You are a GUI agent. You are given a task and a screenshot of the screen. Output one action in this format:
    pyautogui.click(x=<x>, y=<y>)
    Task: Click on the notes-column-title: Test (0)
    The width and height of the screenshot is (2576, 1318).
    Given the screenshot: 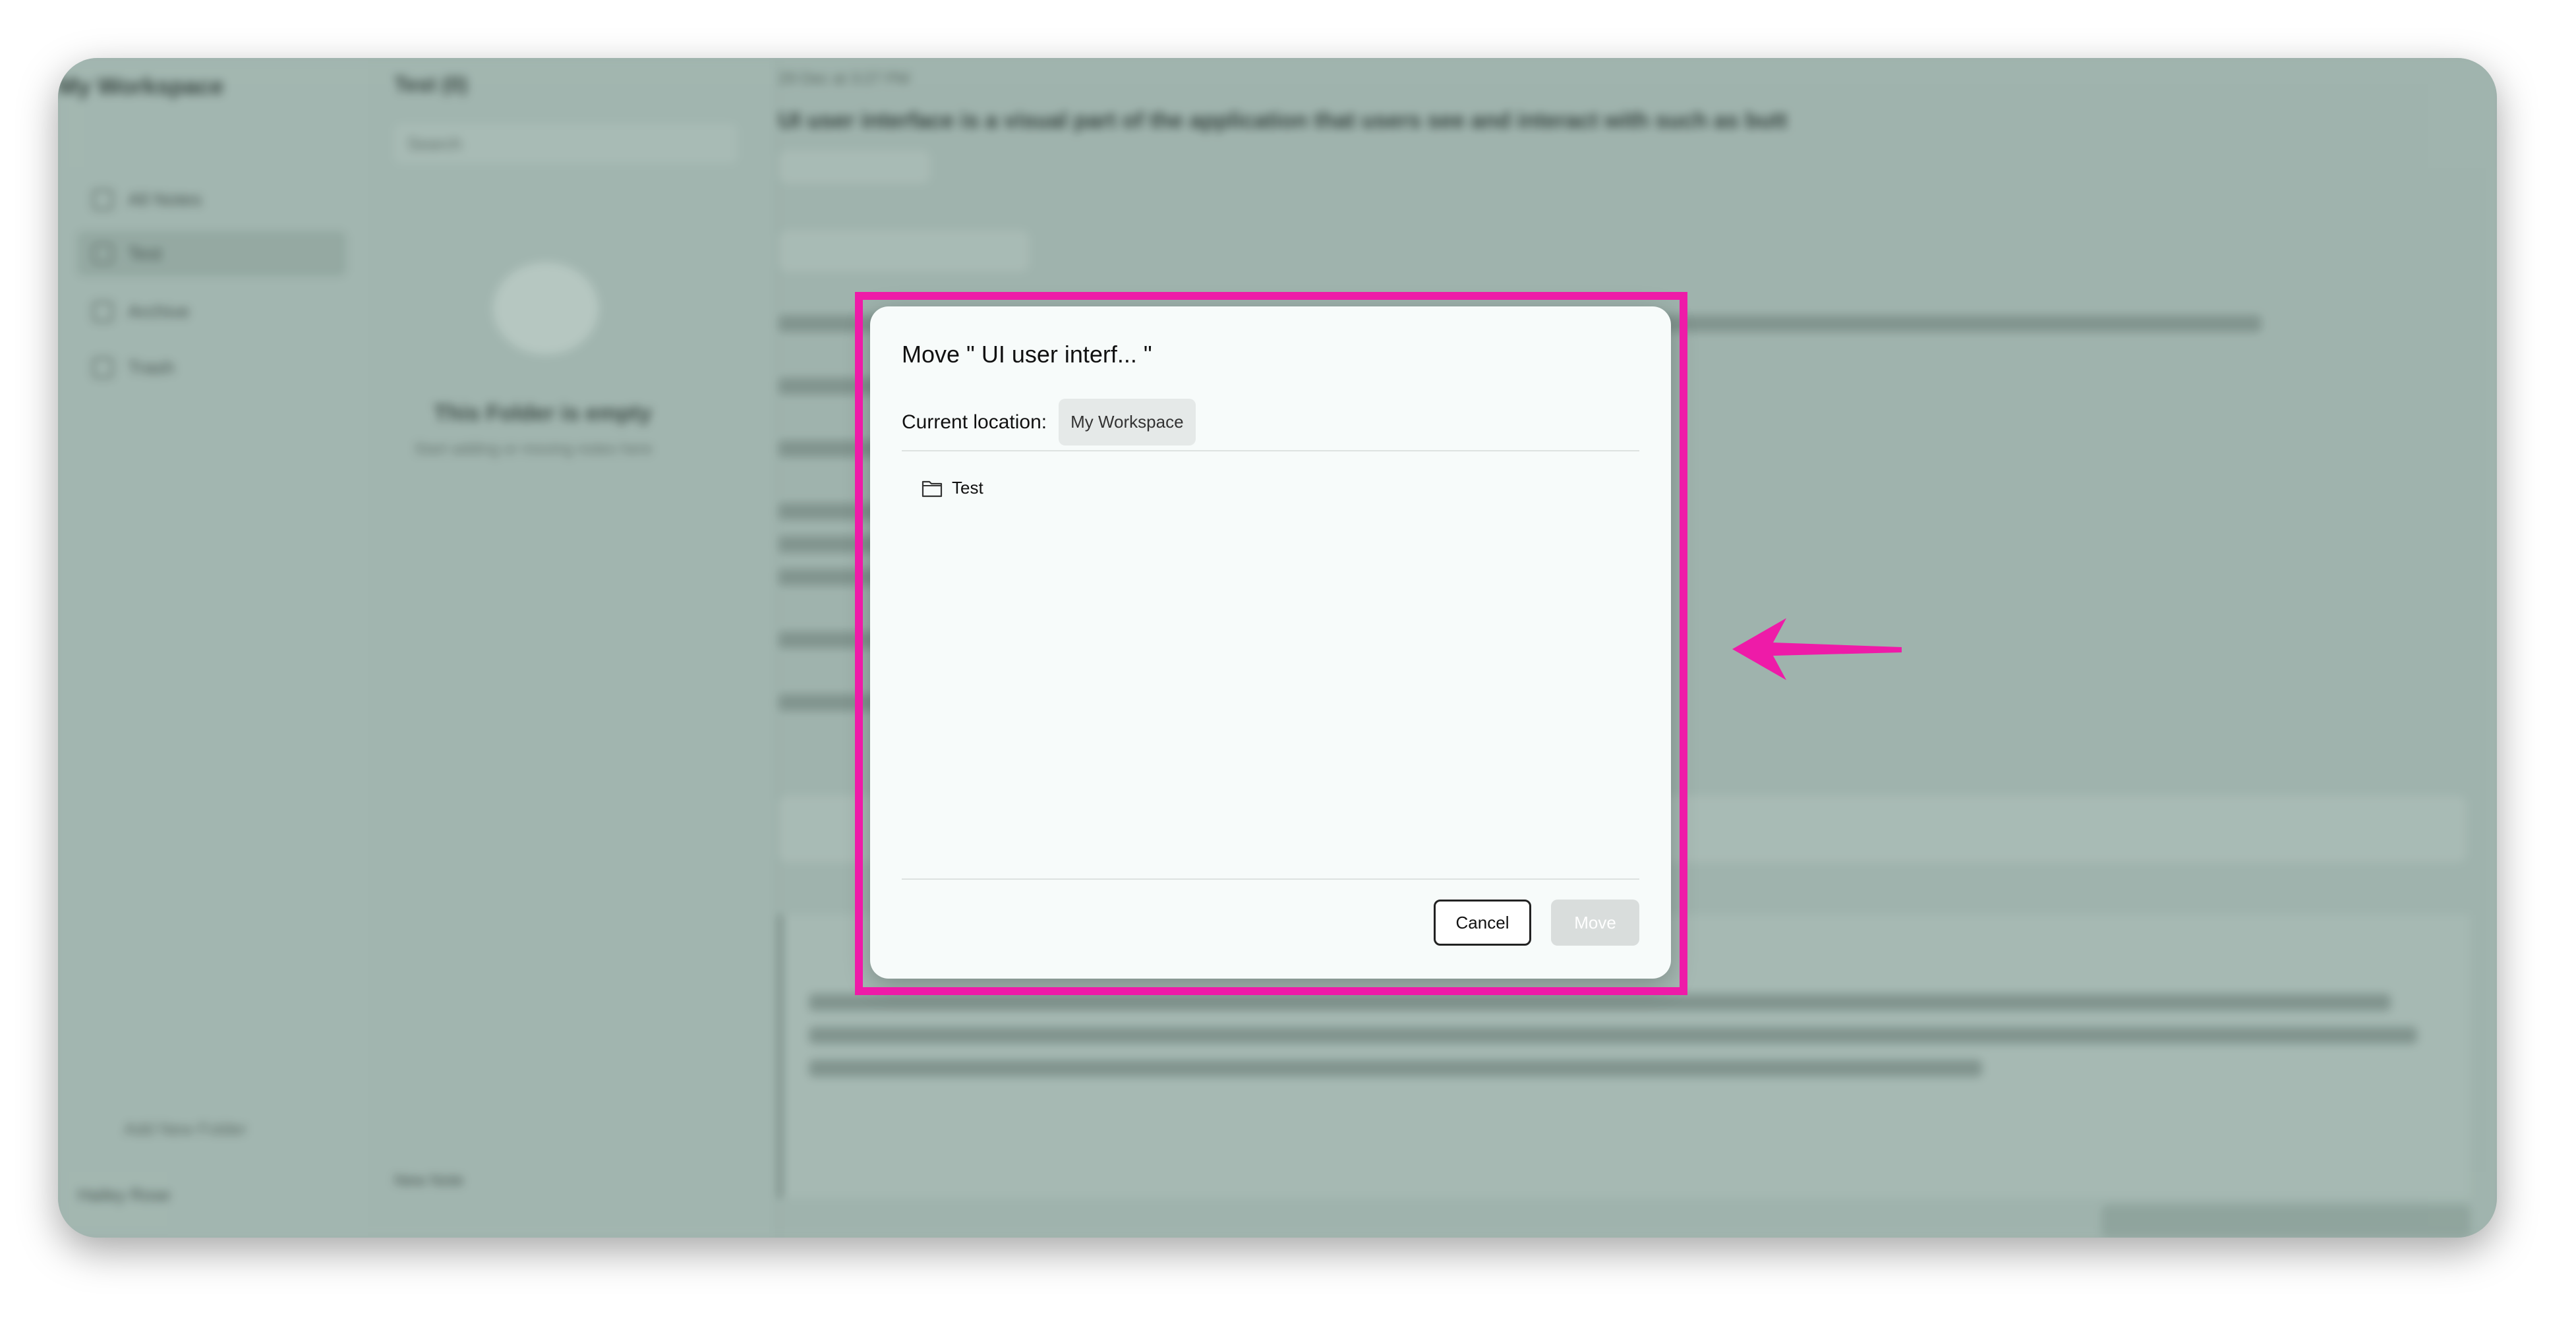 What is the action you would take?
    pyautogui.click(x=431, y=84)
    